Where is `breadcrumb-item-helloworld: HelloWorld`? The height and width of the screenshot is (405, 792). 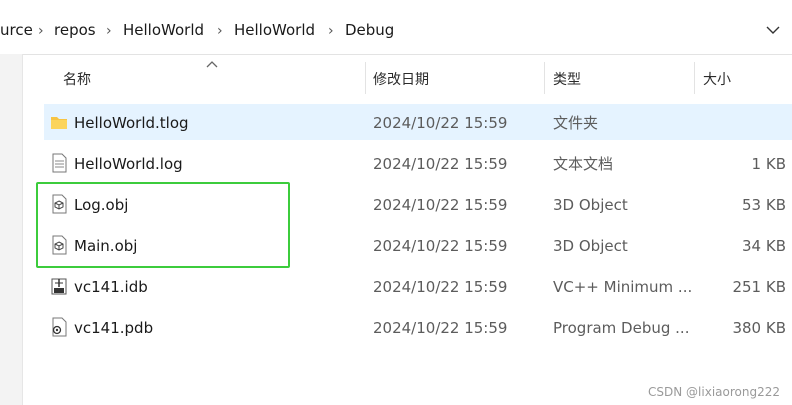
breadcrumb-item-helloworld: HelloWorld is located at coordinates (163, 30).